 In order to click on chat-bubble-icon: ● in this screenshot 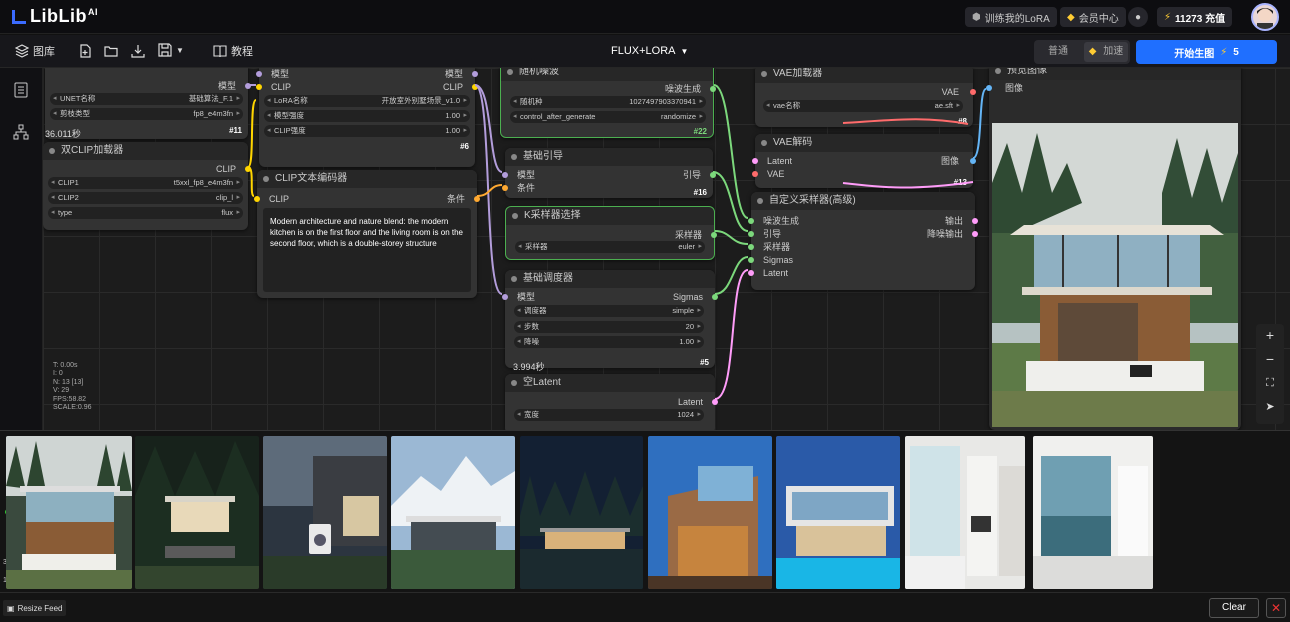, I will do `click(1138, 17)`.